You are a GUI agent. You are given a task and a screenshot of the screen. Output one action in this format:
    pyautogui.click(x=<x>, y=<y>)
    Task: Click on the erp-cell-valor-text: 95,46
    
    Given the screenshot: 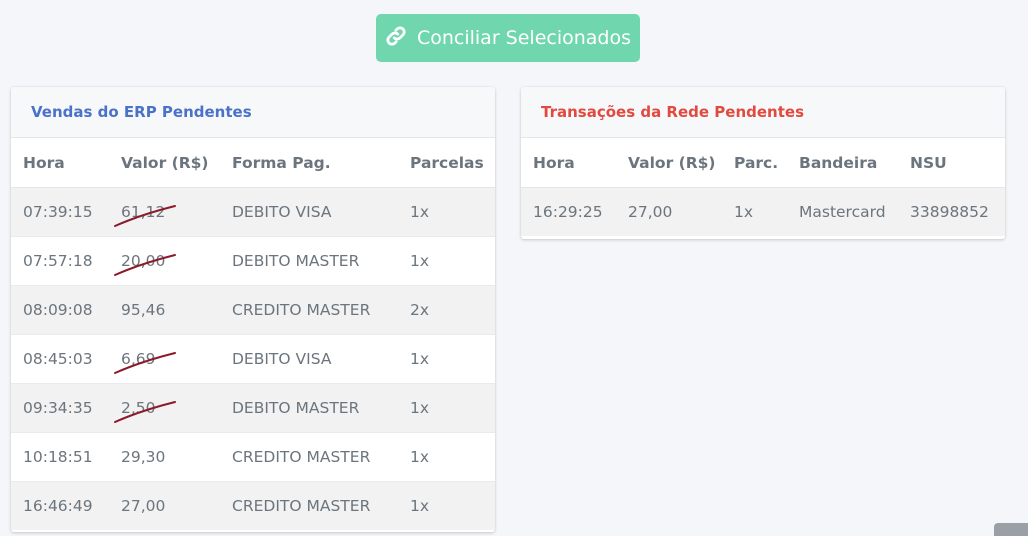 What is the action you would take?
    pyautogui.click(x=143, y=310)
    